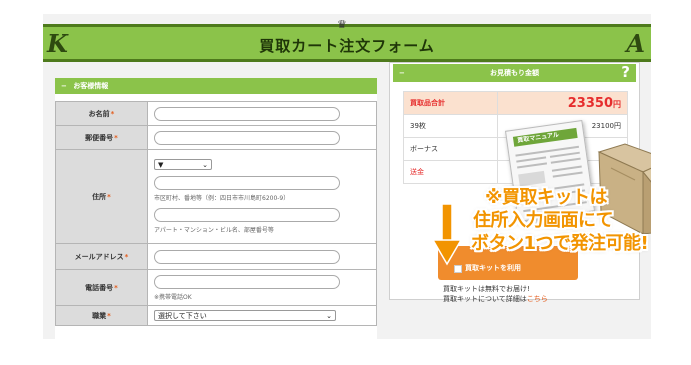 This screenshot has height=365, width=691. I want to click on building-input, so click(247, 215).